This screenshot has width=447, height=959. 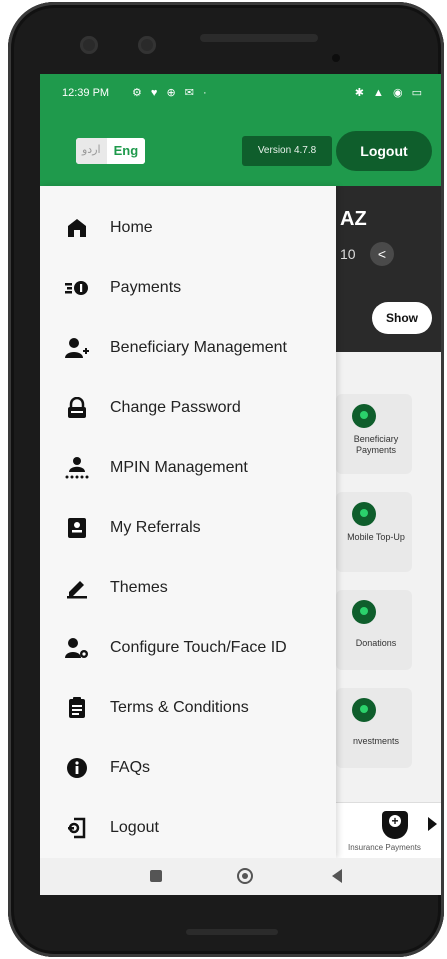 What do you see at coordinates (175, 407) in the screenshot?
I see `drawer-item-label: Change Password` at bounding box center [175, 407].